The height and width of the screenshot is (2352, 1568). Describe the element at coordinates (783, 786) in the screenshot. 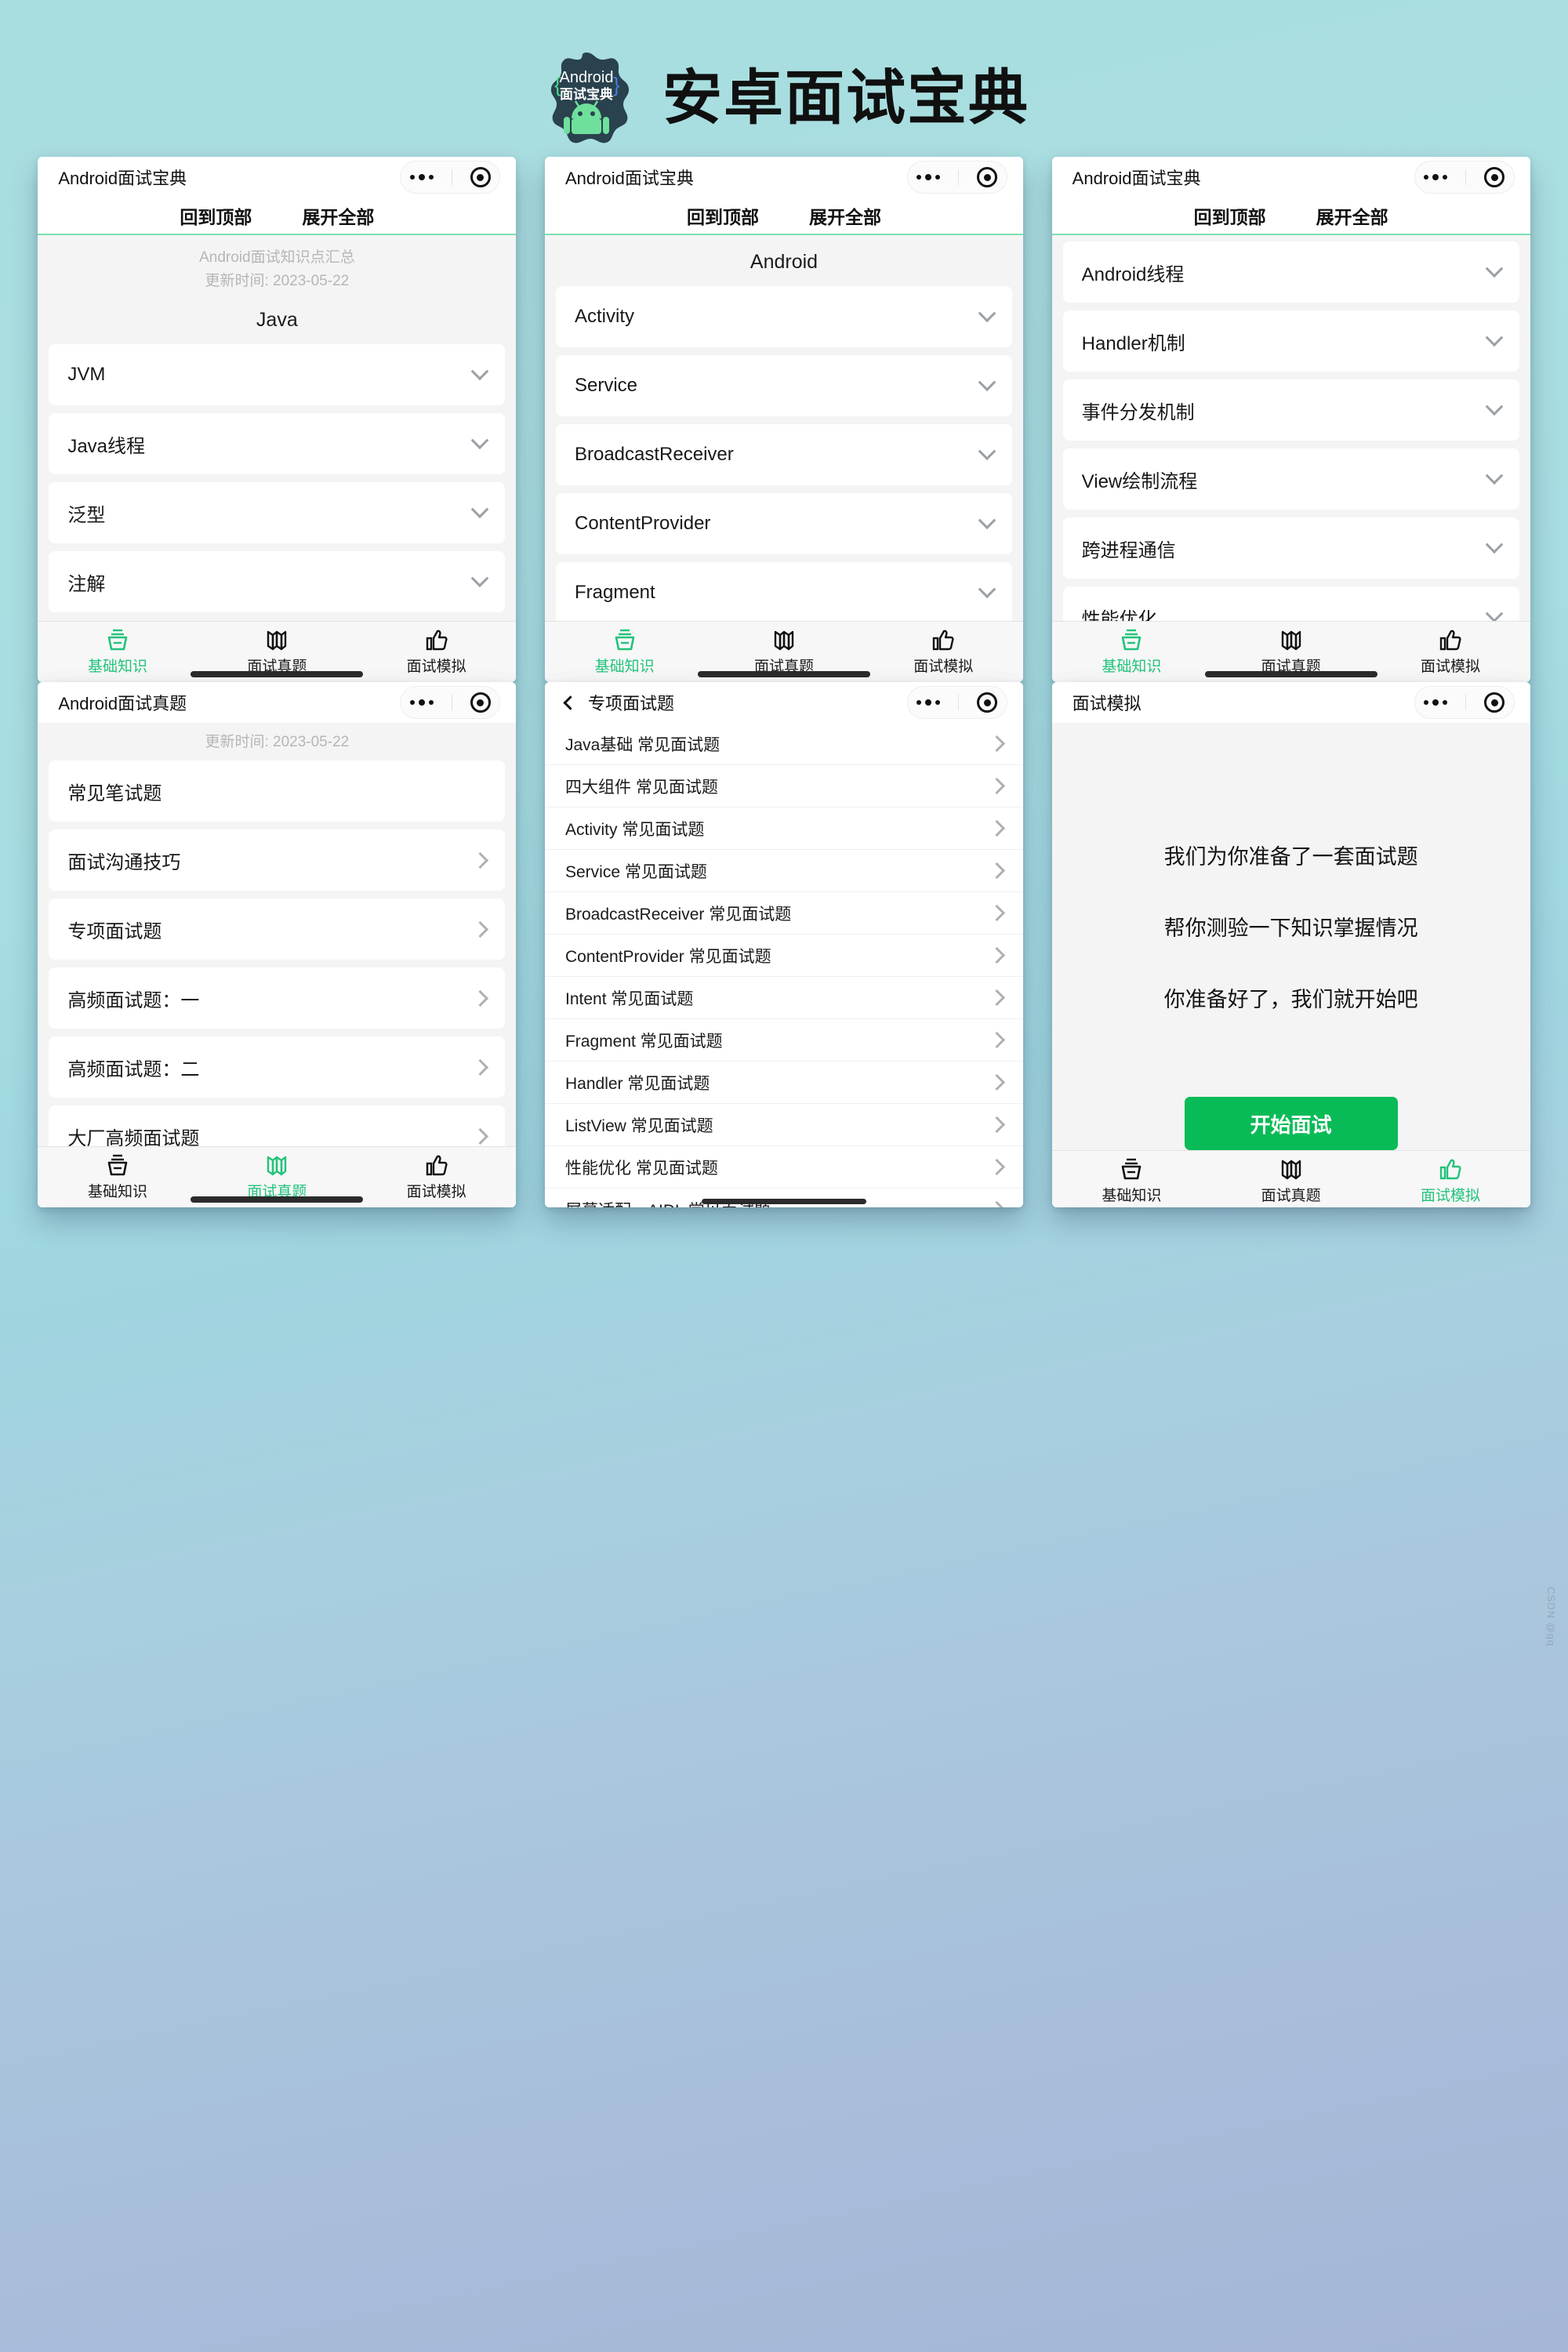

I see `list-item: 四大组件 常见面试题` at that location.